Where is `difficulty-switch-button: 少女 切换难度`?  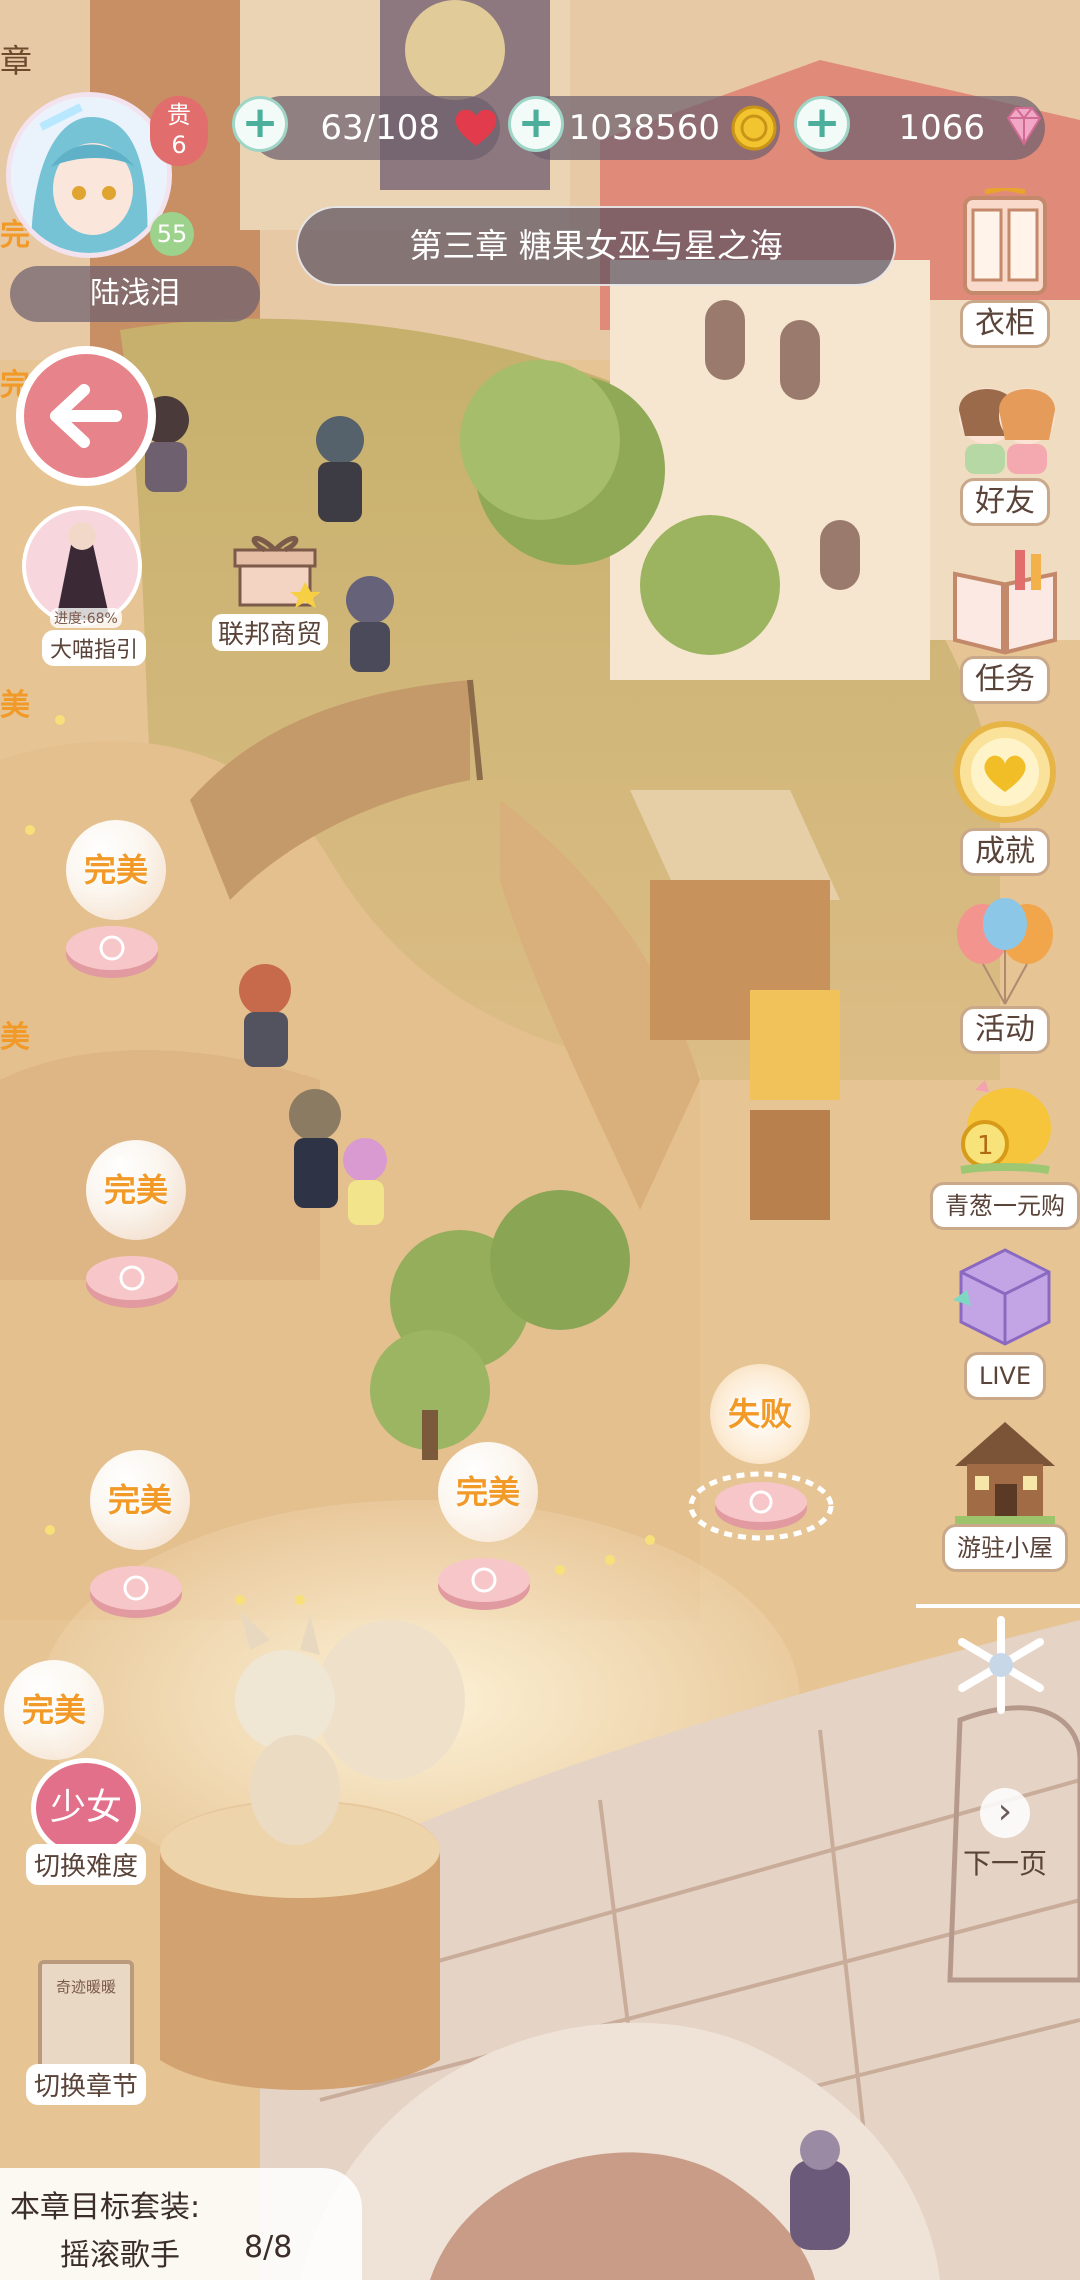
difficulty-switch-button: 少女 切换难度 is located at coordinates (86, 1823).